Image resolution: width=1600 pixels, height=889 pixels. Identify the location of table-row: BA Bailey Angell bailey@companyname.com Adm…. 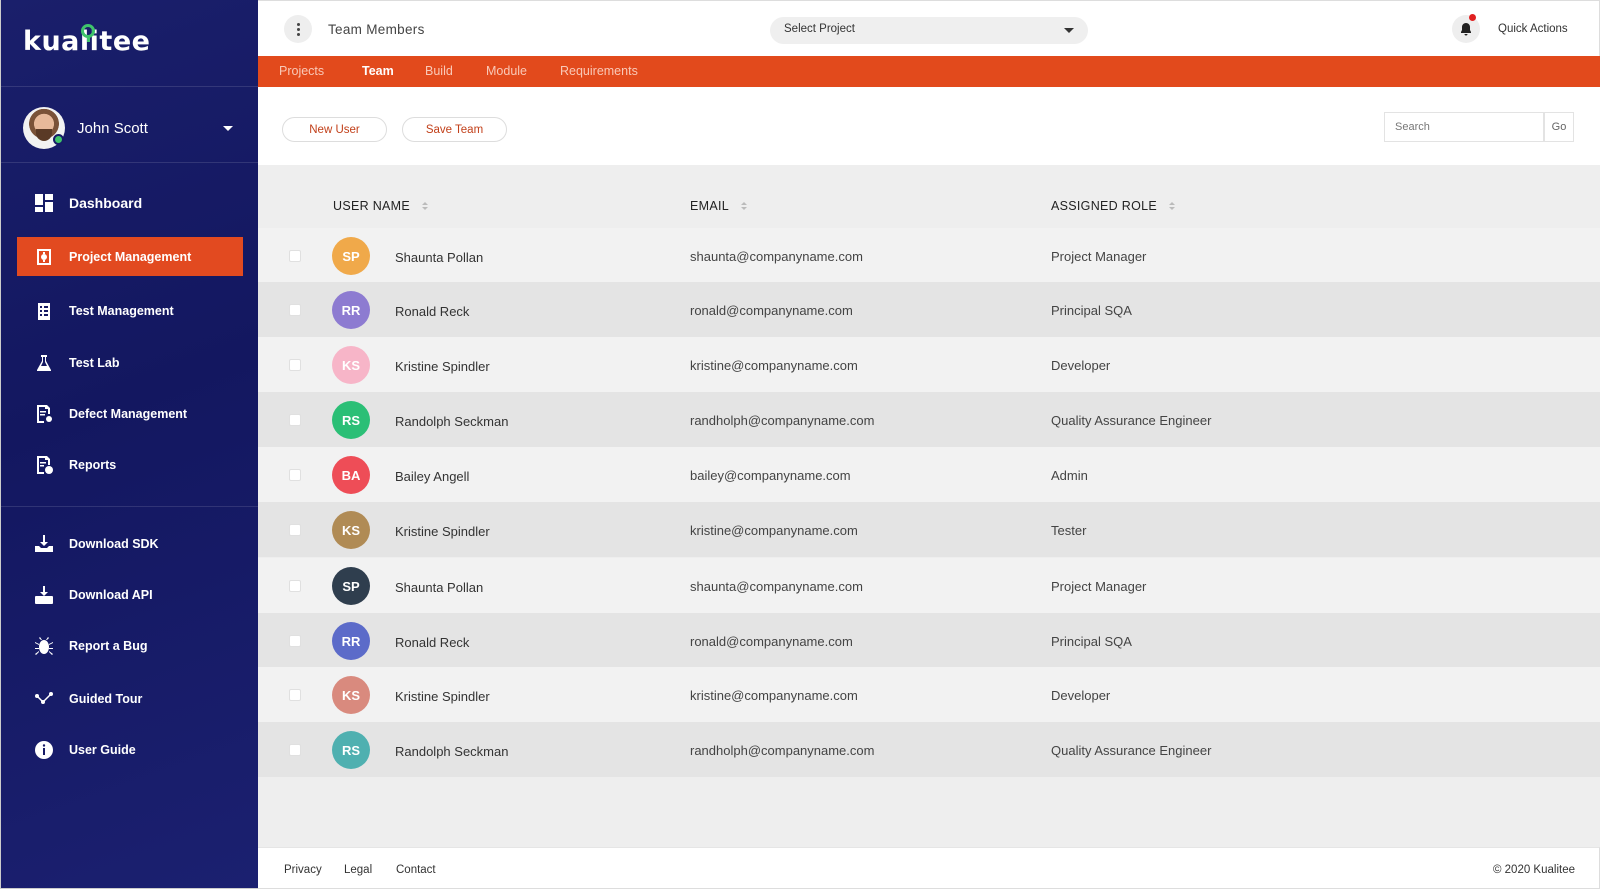
(929, 474).